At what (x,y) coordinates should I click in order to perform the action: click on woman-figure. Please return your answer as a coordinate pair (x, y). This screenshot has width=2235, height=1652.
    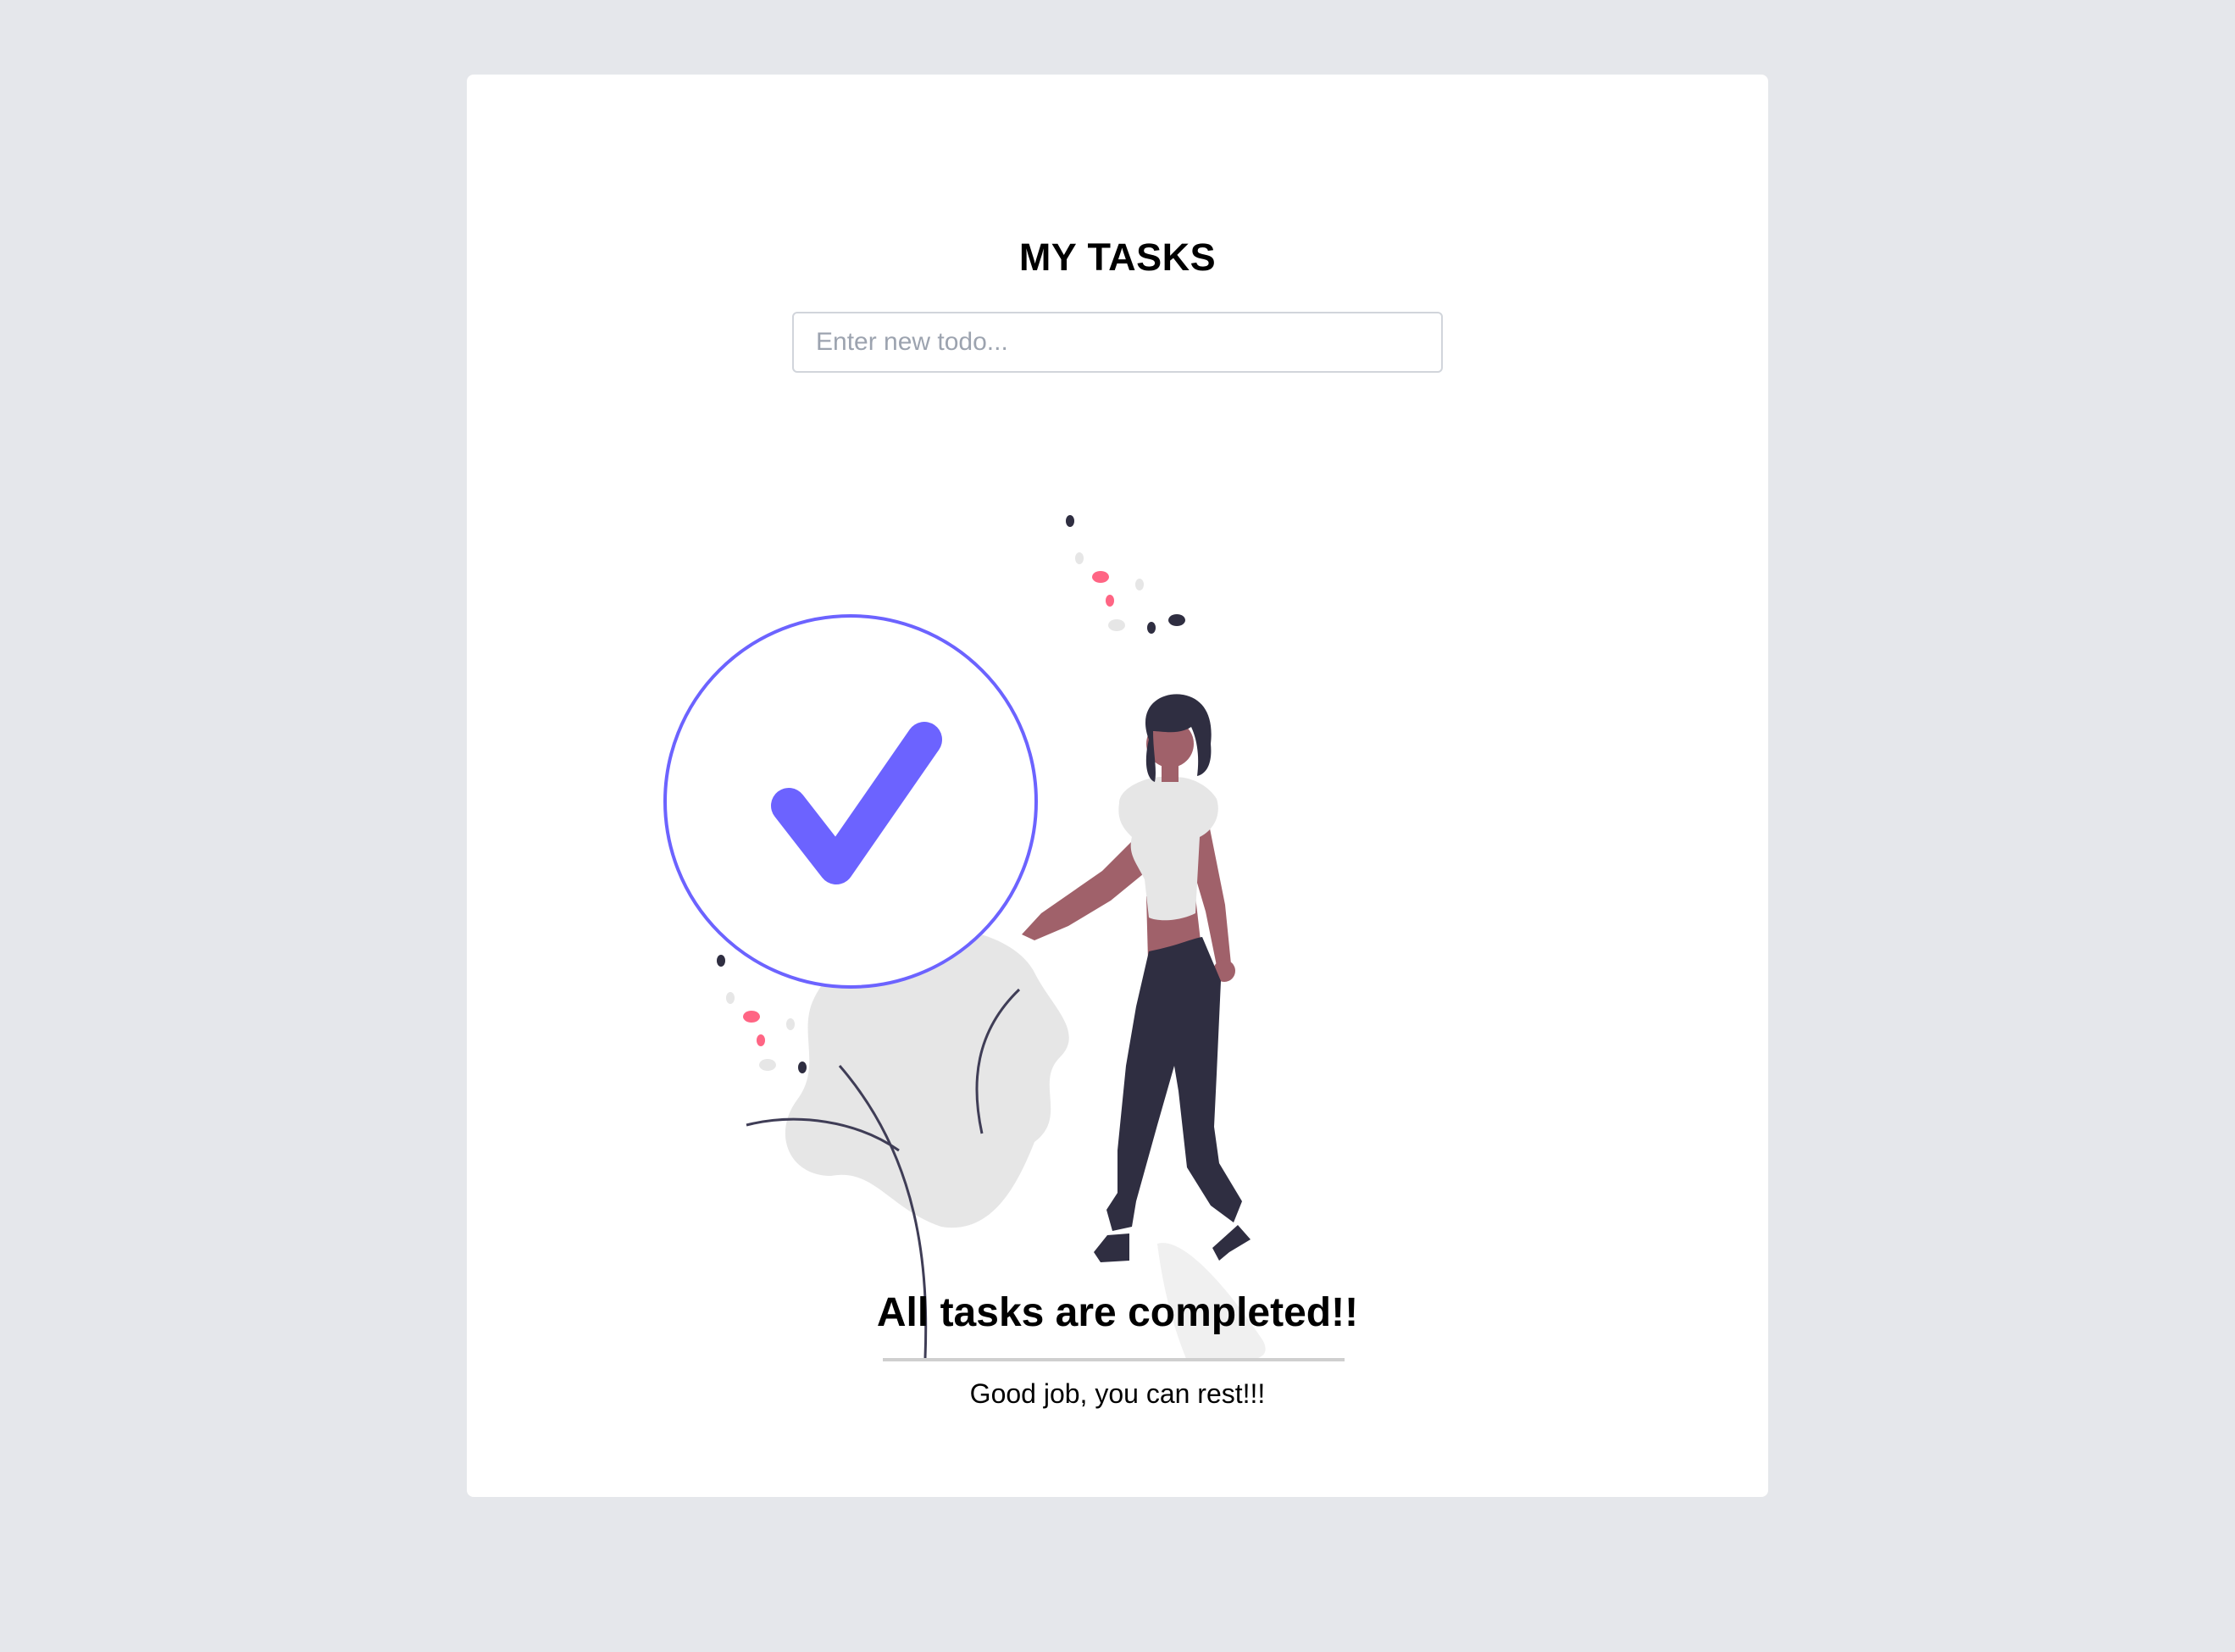
    Looking at the image, I should click on (1136, 978).